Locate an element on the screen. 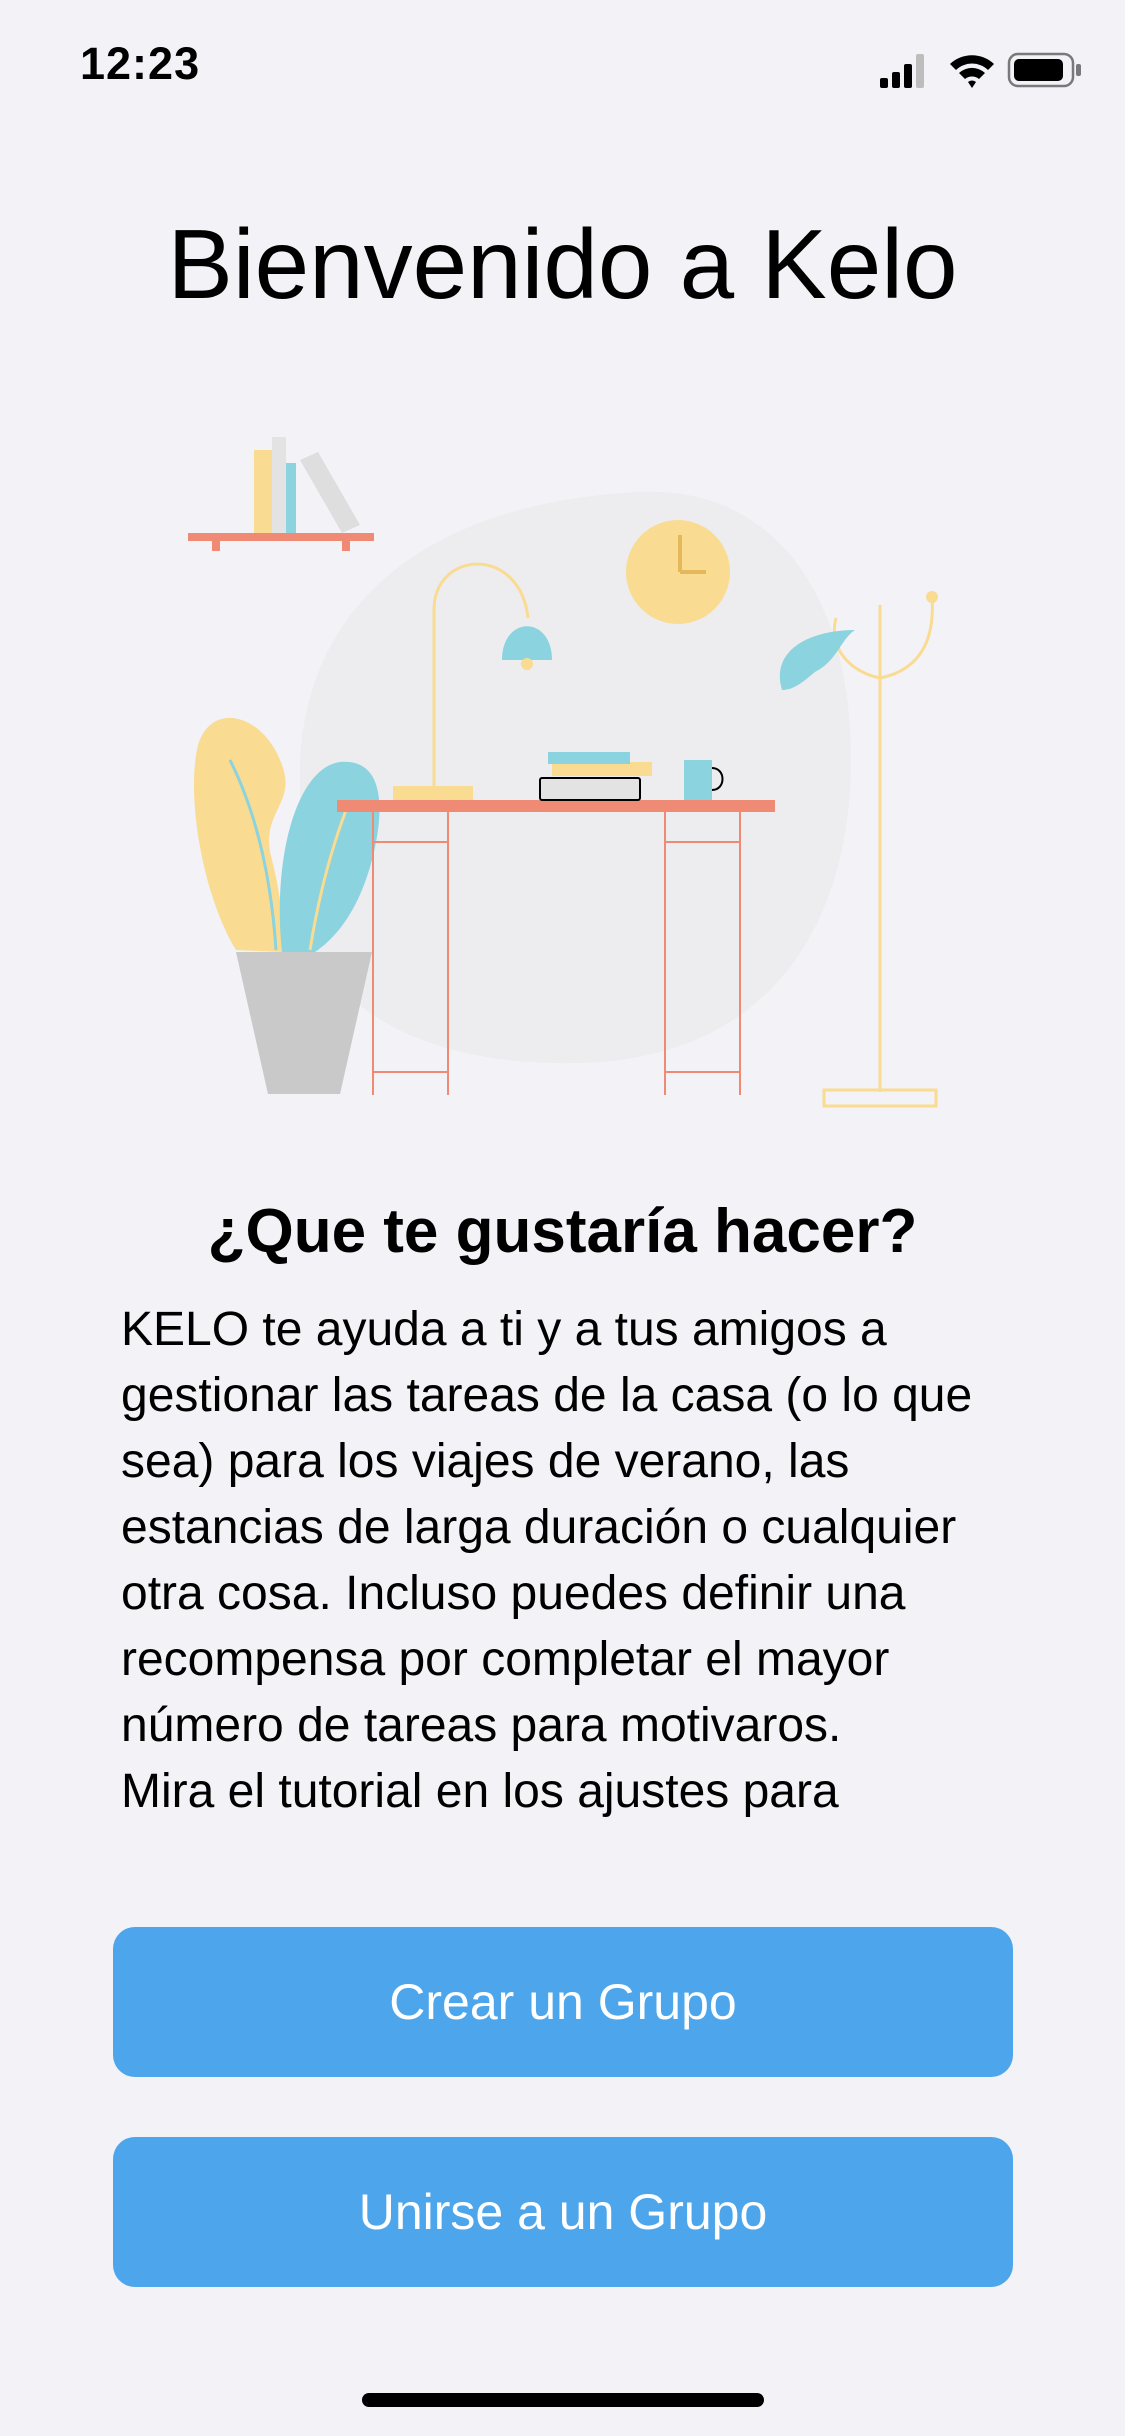  wall-clock-icon is located at coordinates (678, 572).